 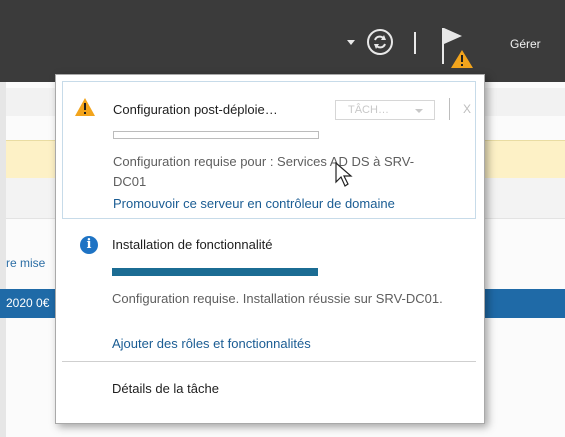 What do you see at coordinates (351, 42) in the screenshot?
I see `dropdown-arrow-icon` at bounding box center [351, 42].